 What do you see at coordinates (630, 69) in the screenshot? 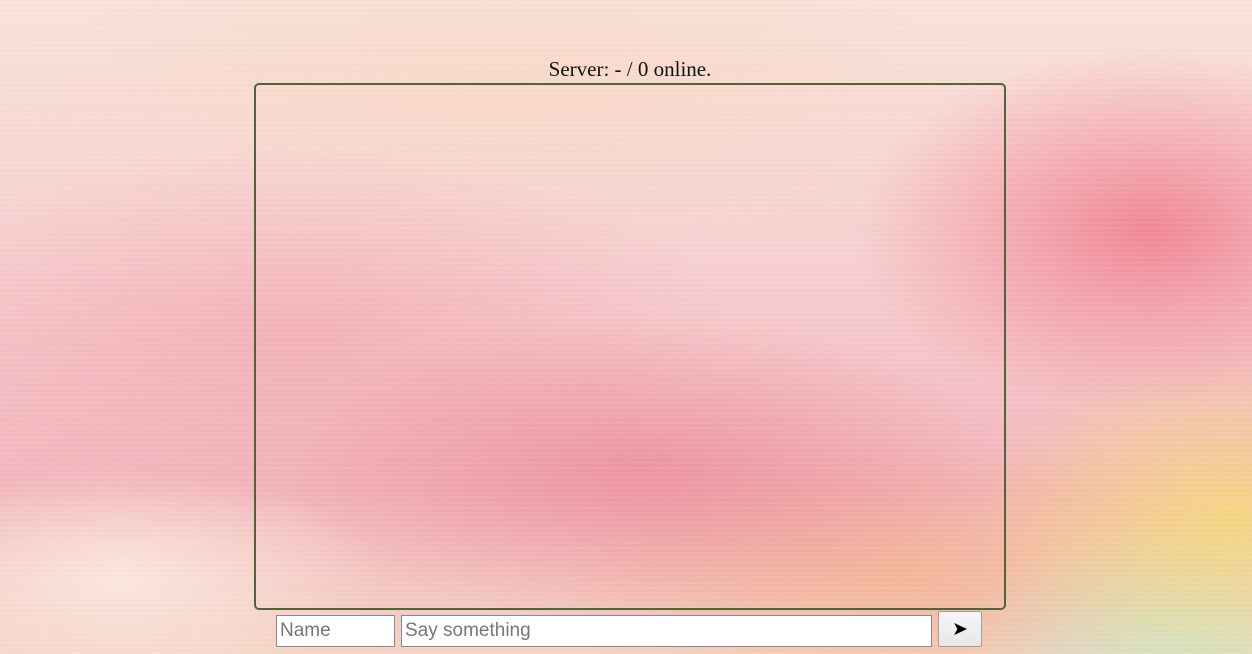
I see `server-status: Server: - / 0 online.` at bounding box center [630, 69].